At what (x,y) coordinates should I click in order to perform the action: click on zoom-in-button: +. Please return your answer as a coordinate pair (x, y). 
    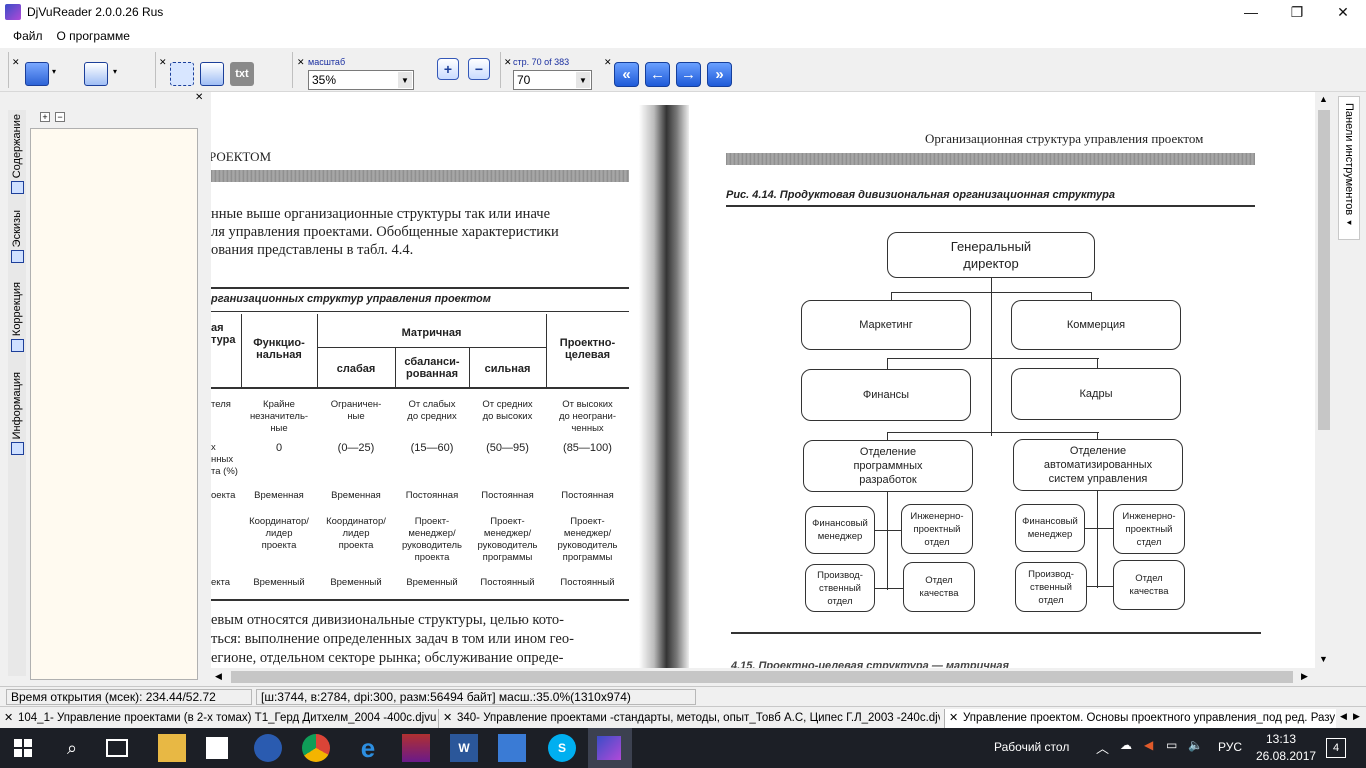
    Looking at the image, I should click on (448, 69).